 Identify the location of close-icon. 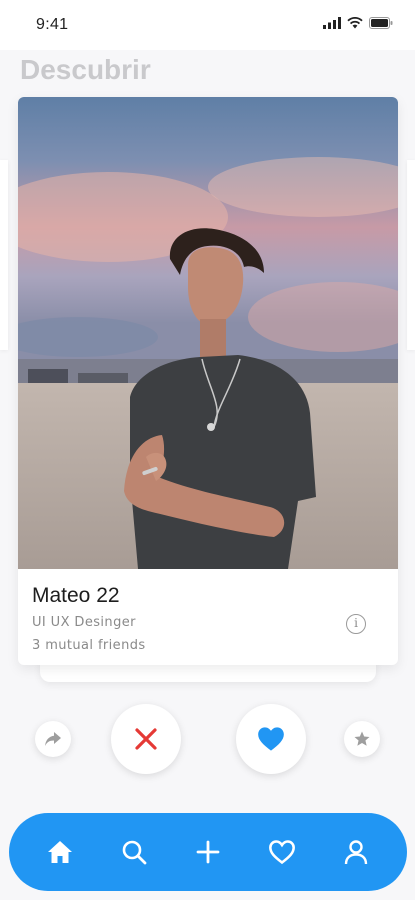
(146, 739).